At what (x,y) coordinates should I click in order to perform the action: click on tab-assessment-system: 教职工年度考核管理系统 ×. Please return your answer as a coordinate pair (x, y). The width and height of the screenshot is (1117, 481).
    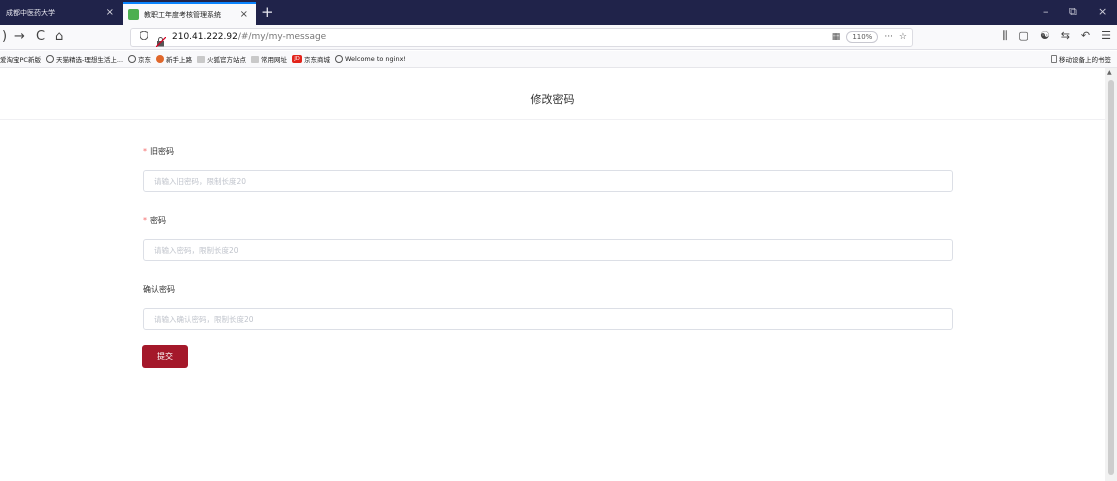
    Looking at the image, I should click on (189, 13).